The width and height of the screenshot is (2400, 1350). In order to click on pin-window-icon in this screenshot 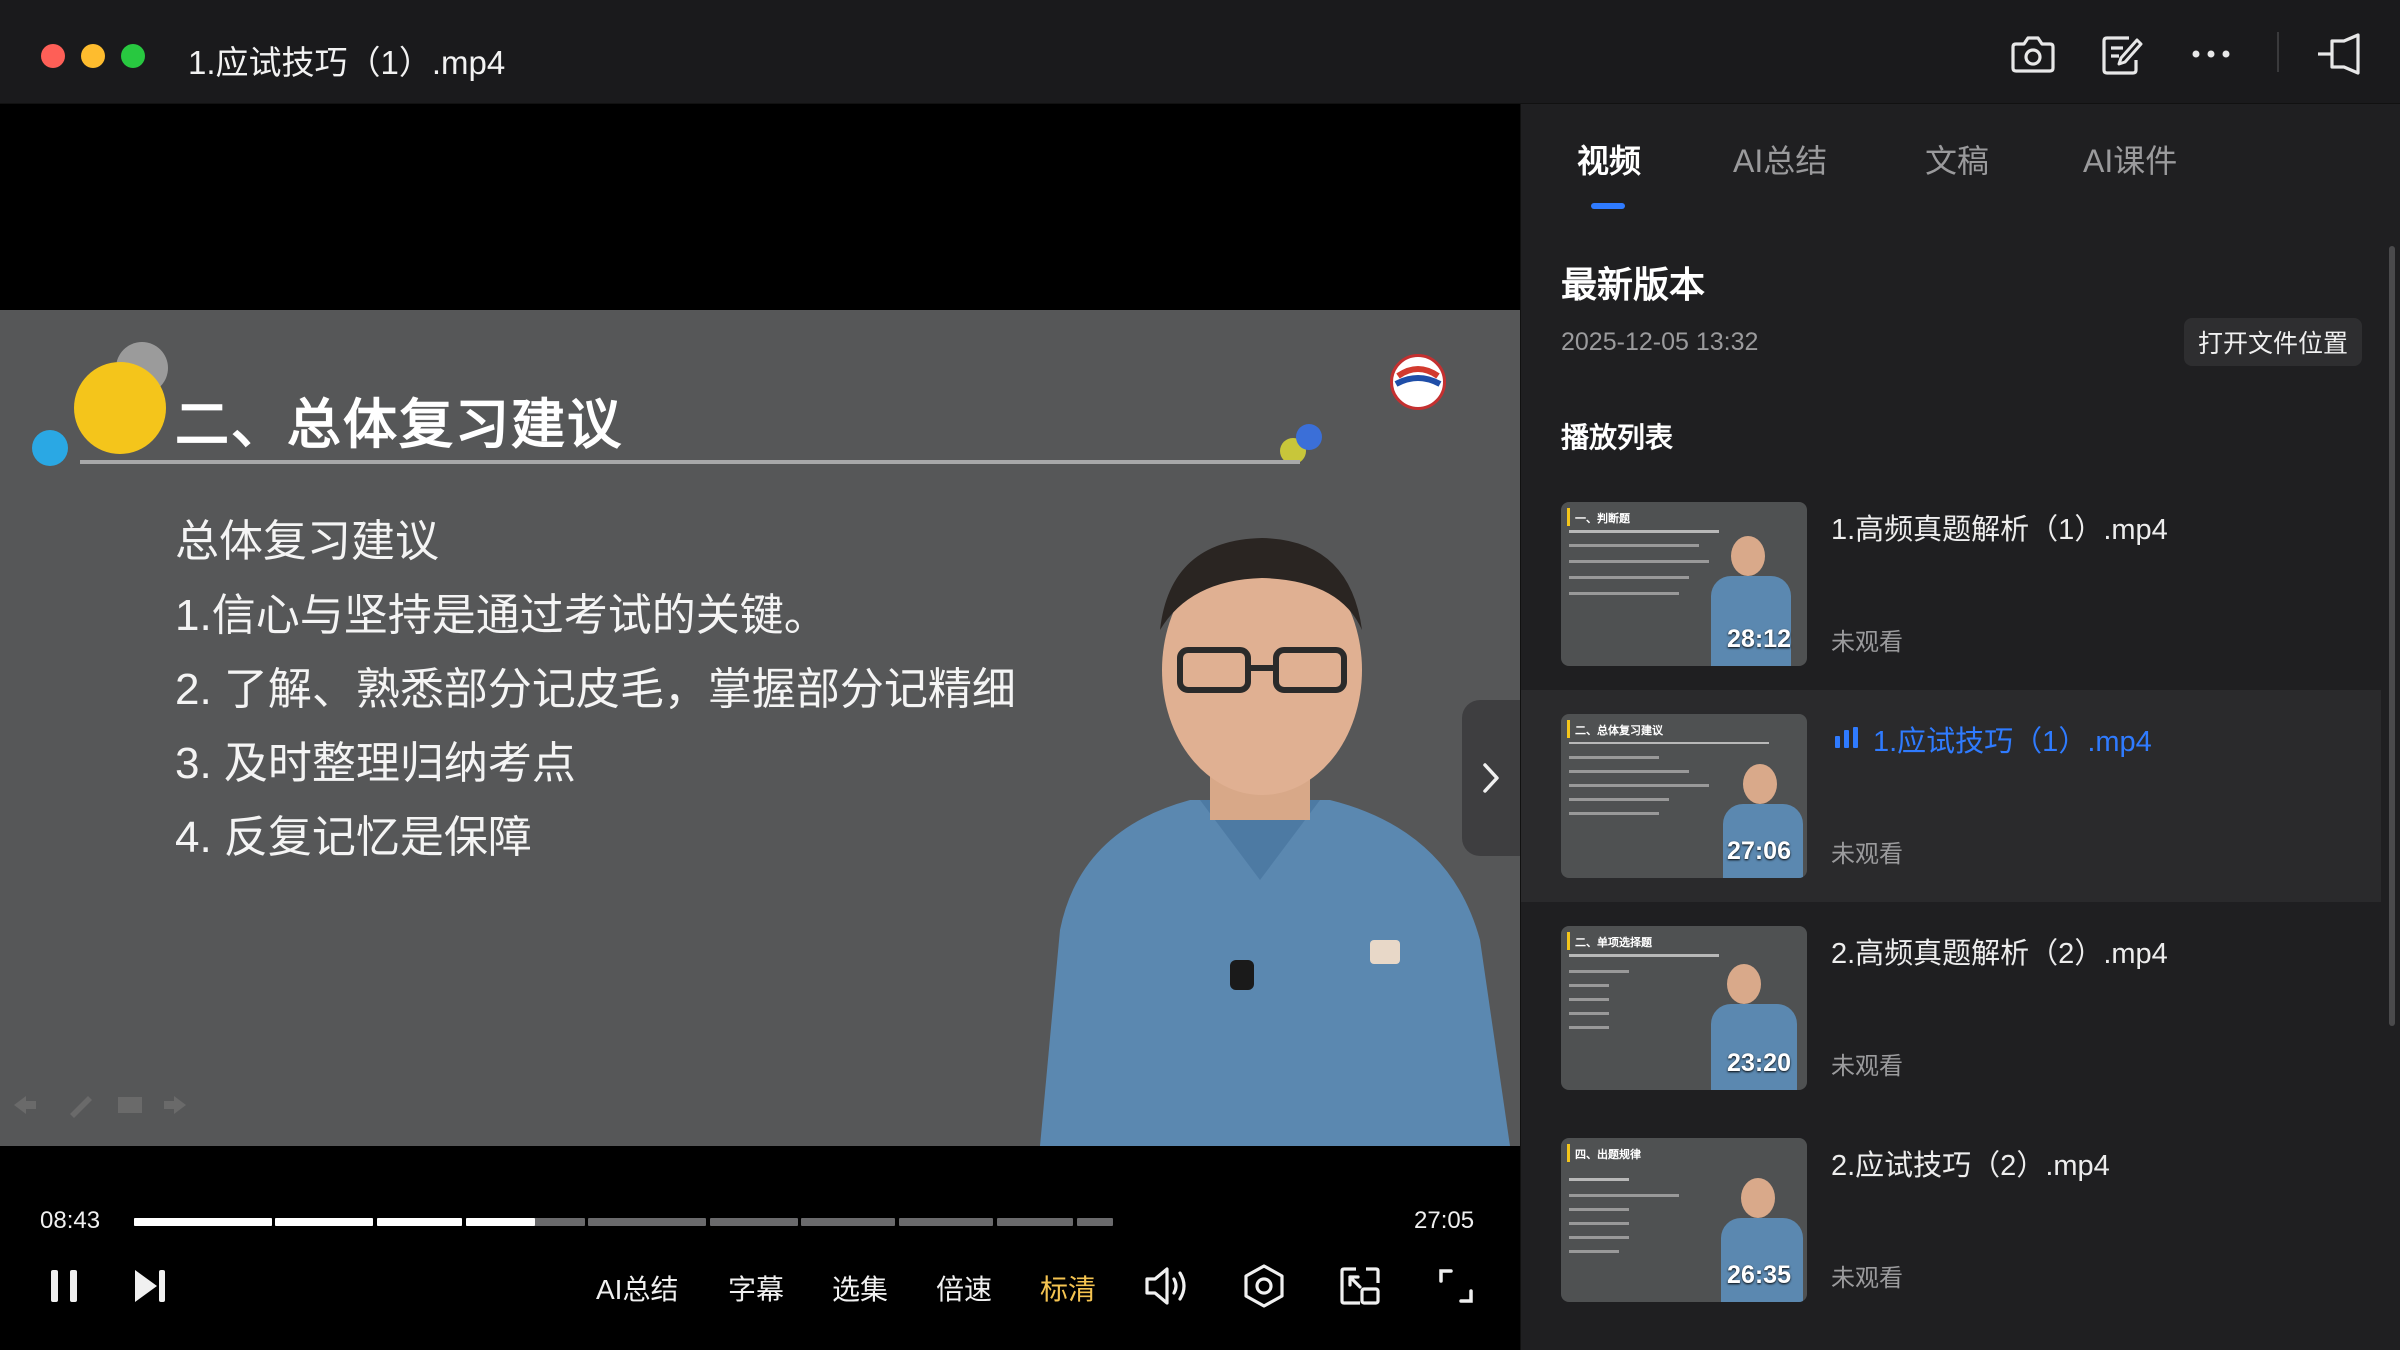, I will do `click(2339, 54)`.